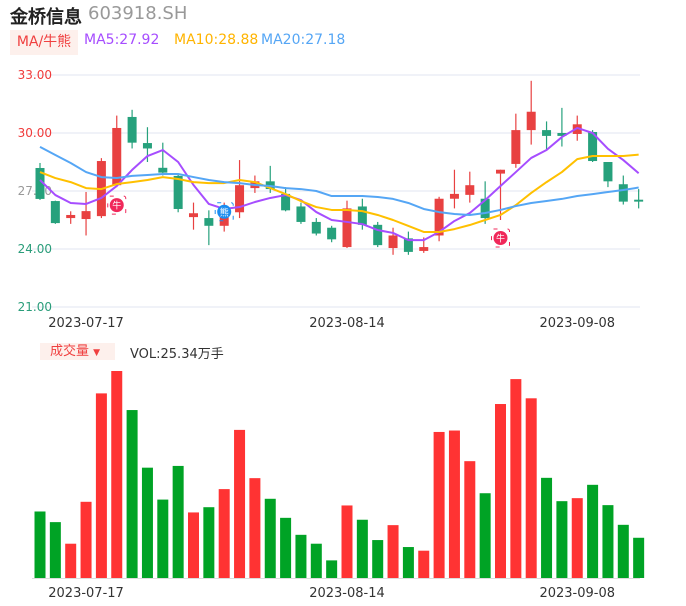  I want to click on volume-readout: VOL:25.34万手, so click(177, 354).